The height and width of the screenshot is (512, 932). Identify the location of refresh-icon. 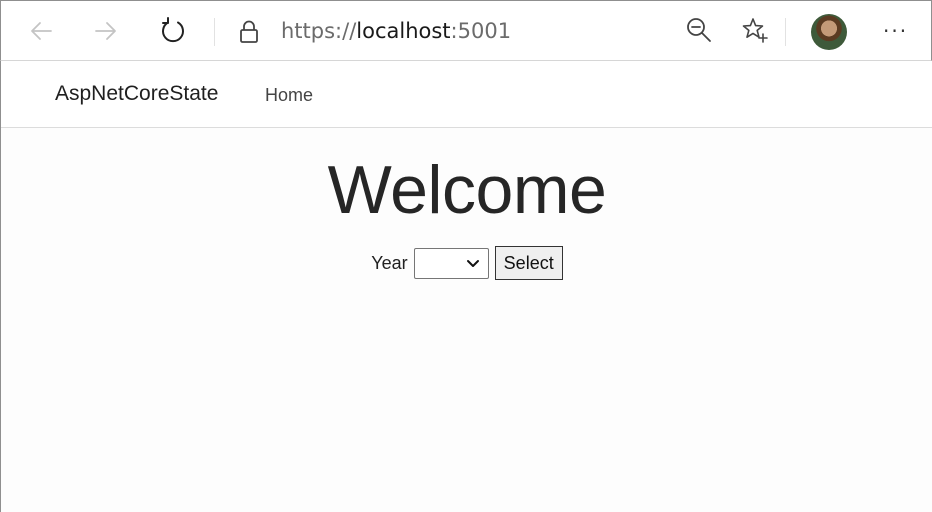
(173, 30).